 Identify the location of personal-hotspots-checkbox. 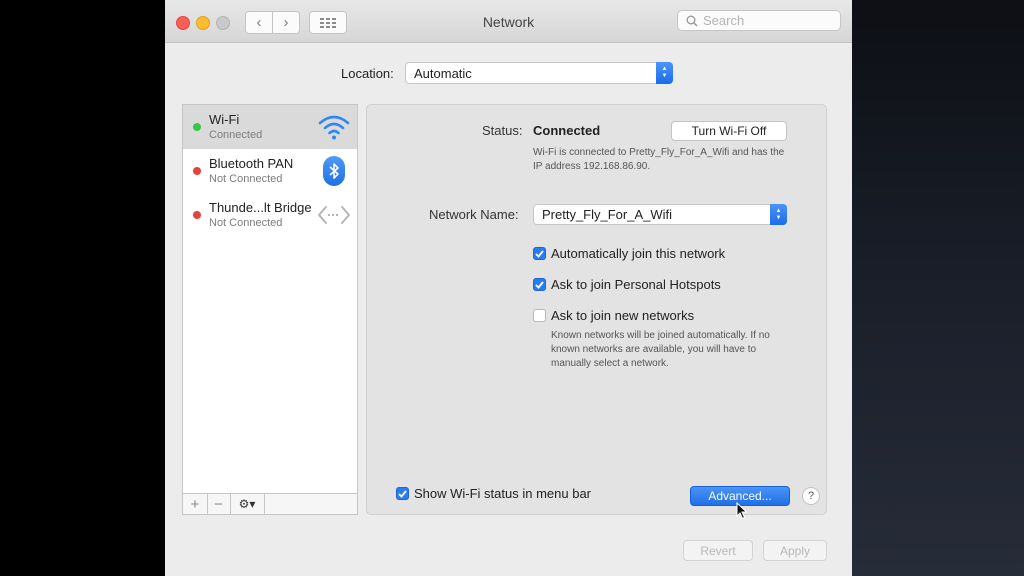
(539, 284).